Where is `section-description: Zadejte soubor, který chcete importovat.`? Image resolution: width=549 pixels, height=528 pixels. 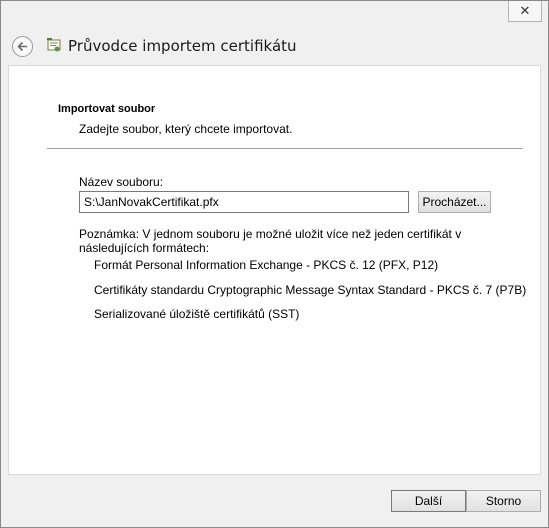
section-description: Zadejte soubor, který chcete importovat. is located at coordinates (186, 129).